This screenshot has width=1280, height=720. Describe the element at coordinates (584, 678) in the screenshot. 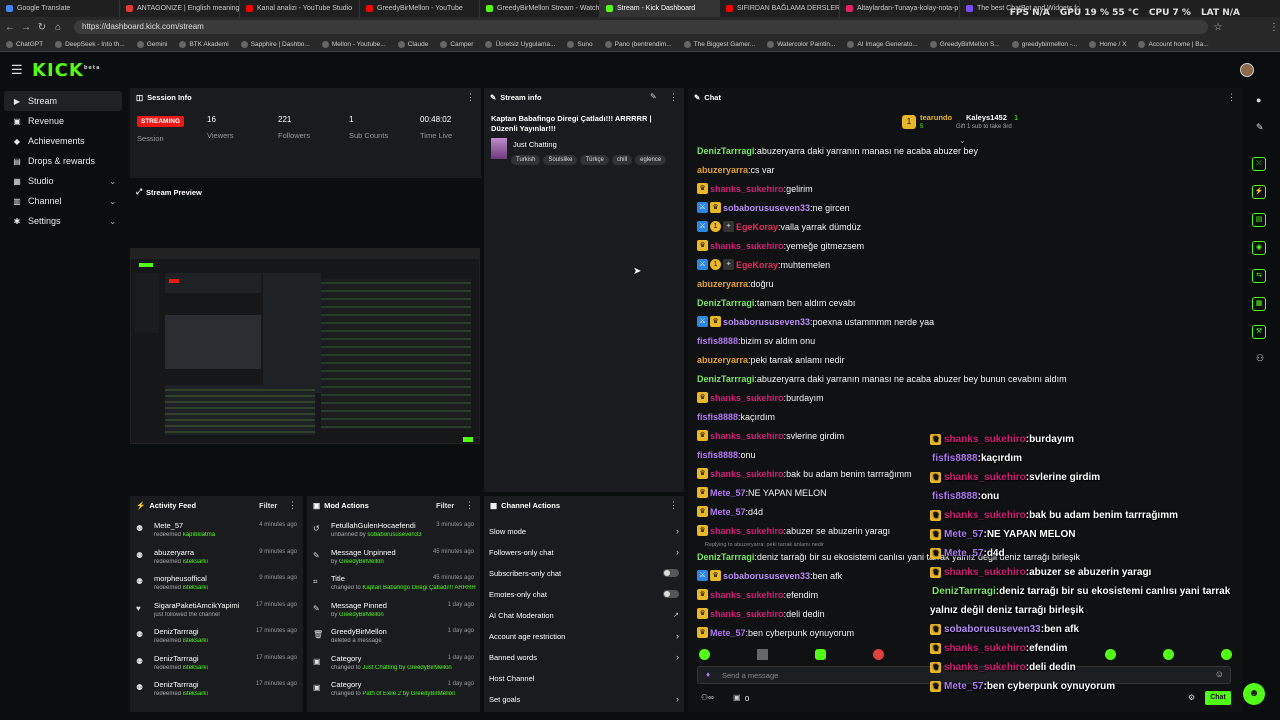

I see `channel-action-host-channel: Host Channel` at that location.